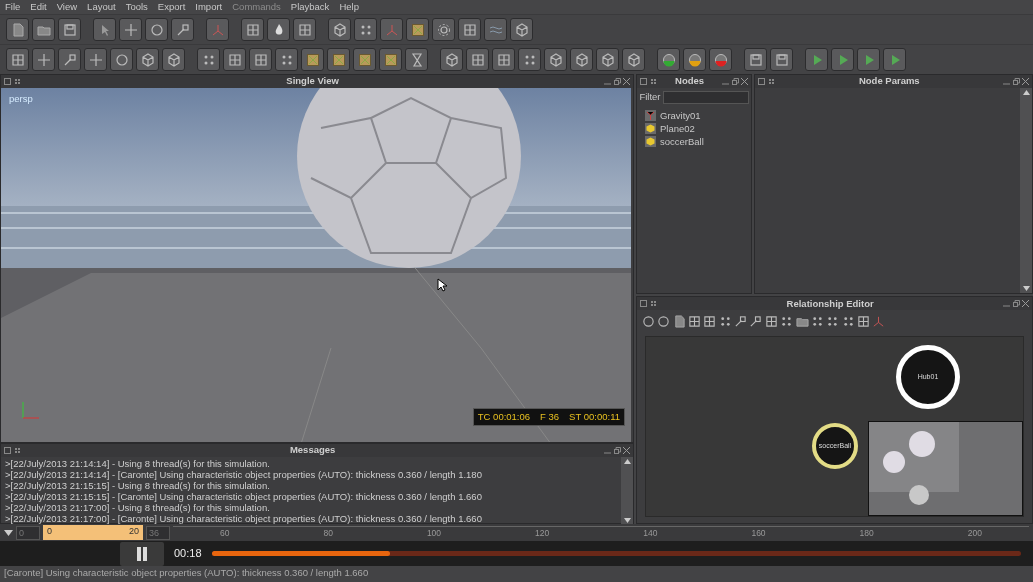  Describe the element at coordinates (142, 553) in the screenshot. I see `pause-button` at that location.